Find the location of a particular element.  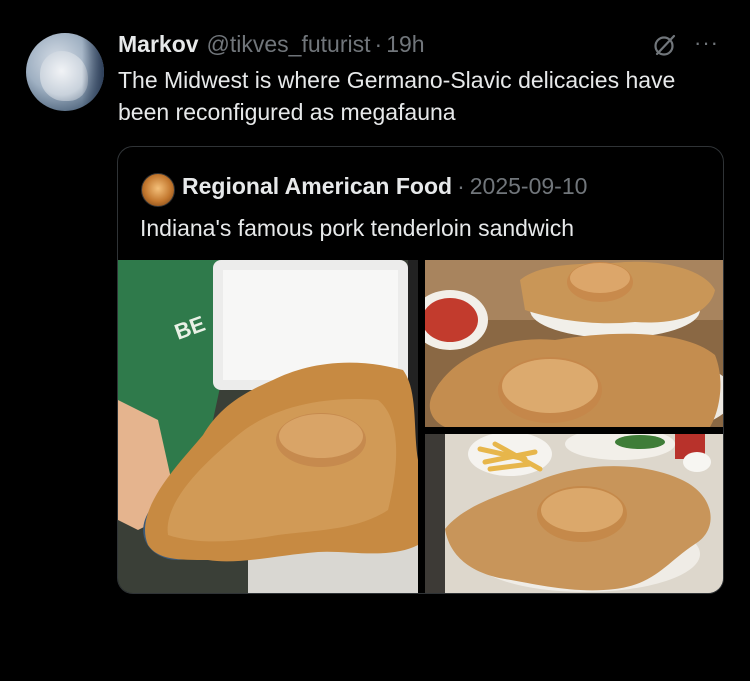

tweet-time: 19h is located at coordinates (405, 44).